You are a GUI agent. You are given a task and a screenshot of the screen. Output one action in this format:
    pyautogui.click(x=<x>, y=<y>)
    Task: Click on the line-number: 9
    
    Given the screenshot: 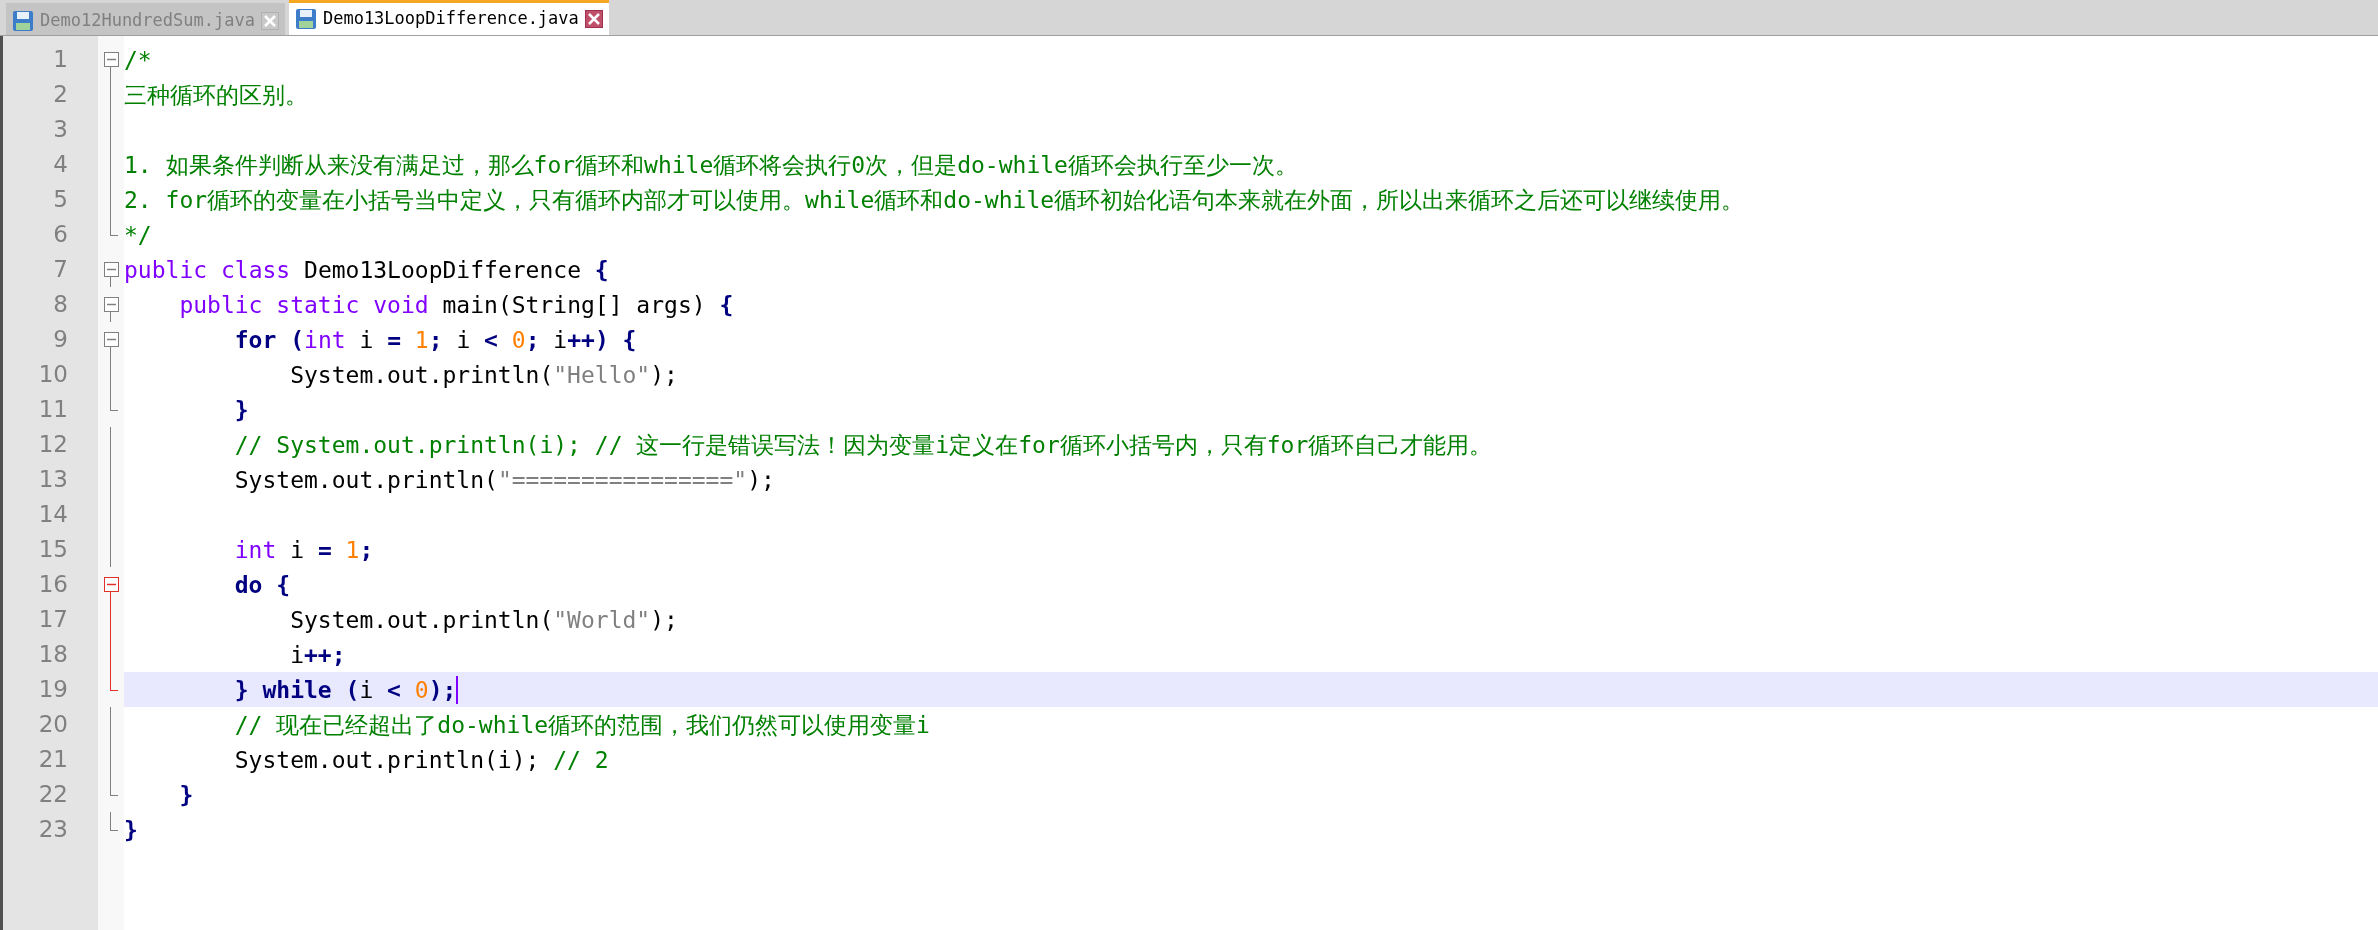 What is the action you would take?
    pyautogui.click(x=60, y=340)
    